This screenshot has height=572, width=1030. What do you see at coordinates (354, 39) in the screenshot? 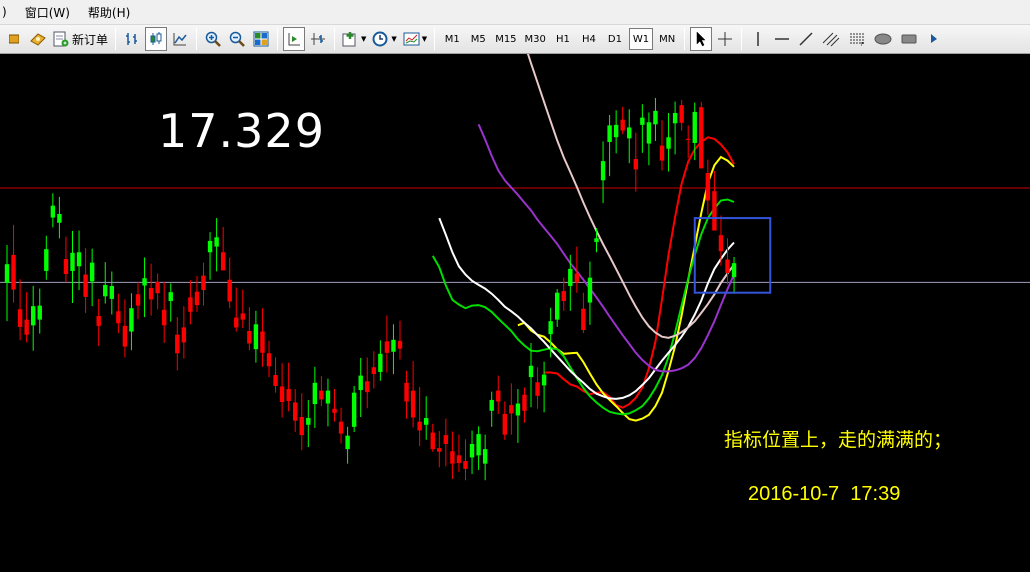
I see `indicators-icon: ▼` at bounding box center [354, 39].